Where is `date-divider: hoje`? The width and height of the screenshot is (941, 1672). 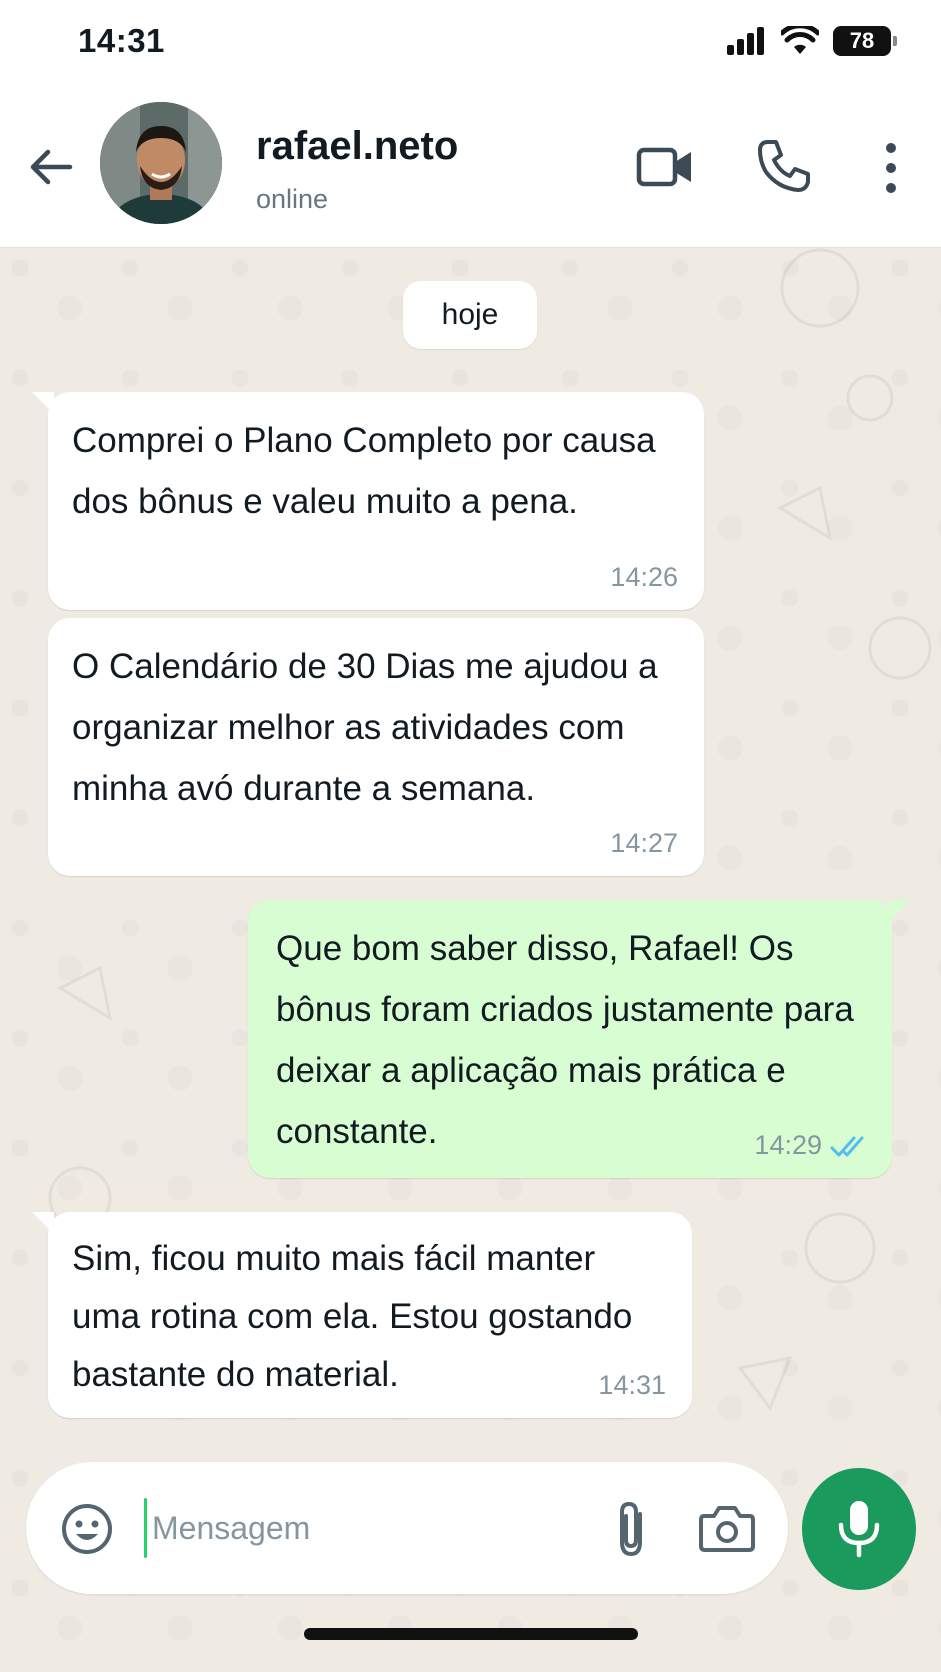 date-divider: hoje is located at coordinates (470, 315).